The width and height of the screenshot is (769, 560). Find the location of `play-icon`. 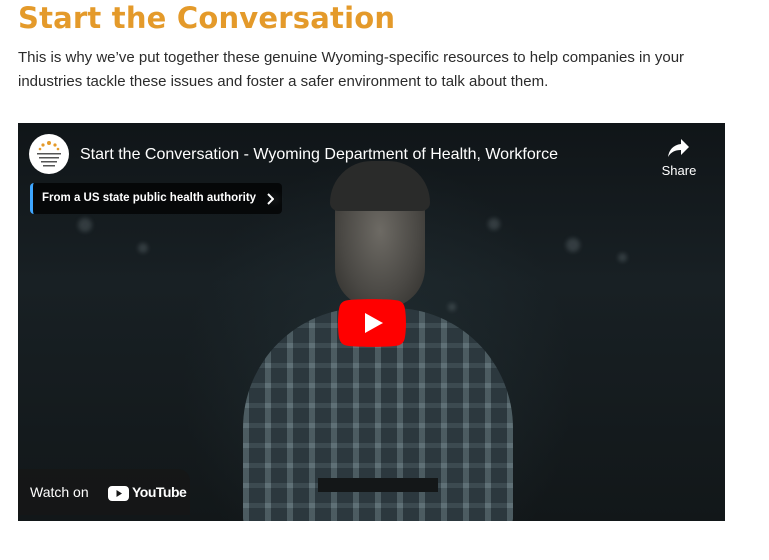

play-icon is located at coordinates (372, 323).